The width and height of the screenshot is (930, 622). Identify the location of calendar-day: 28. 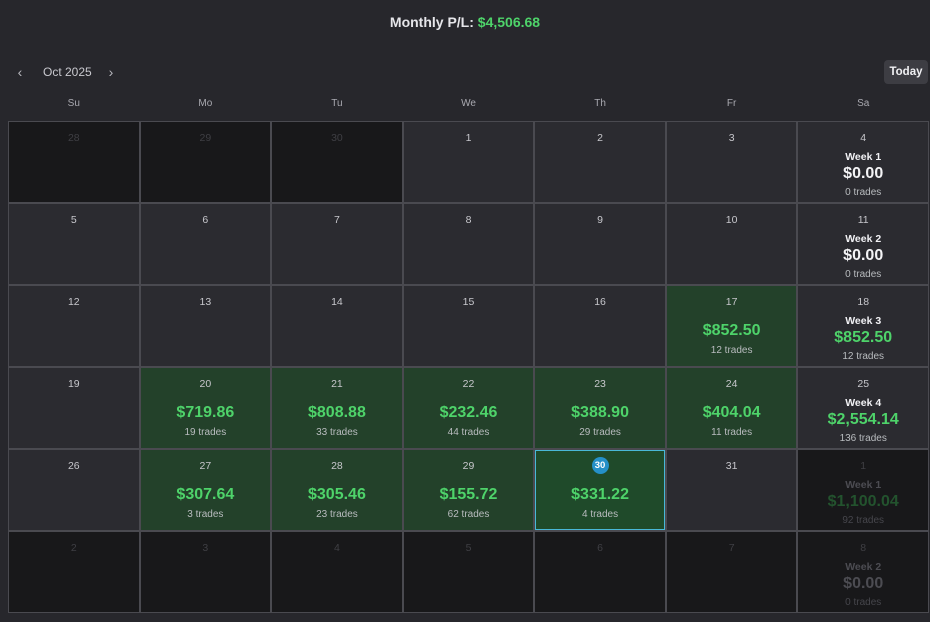
(74, 162).